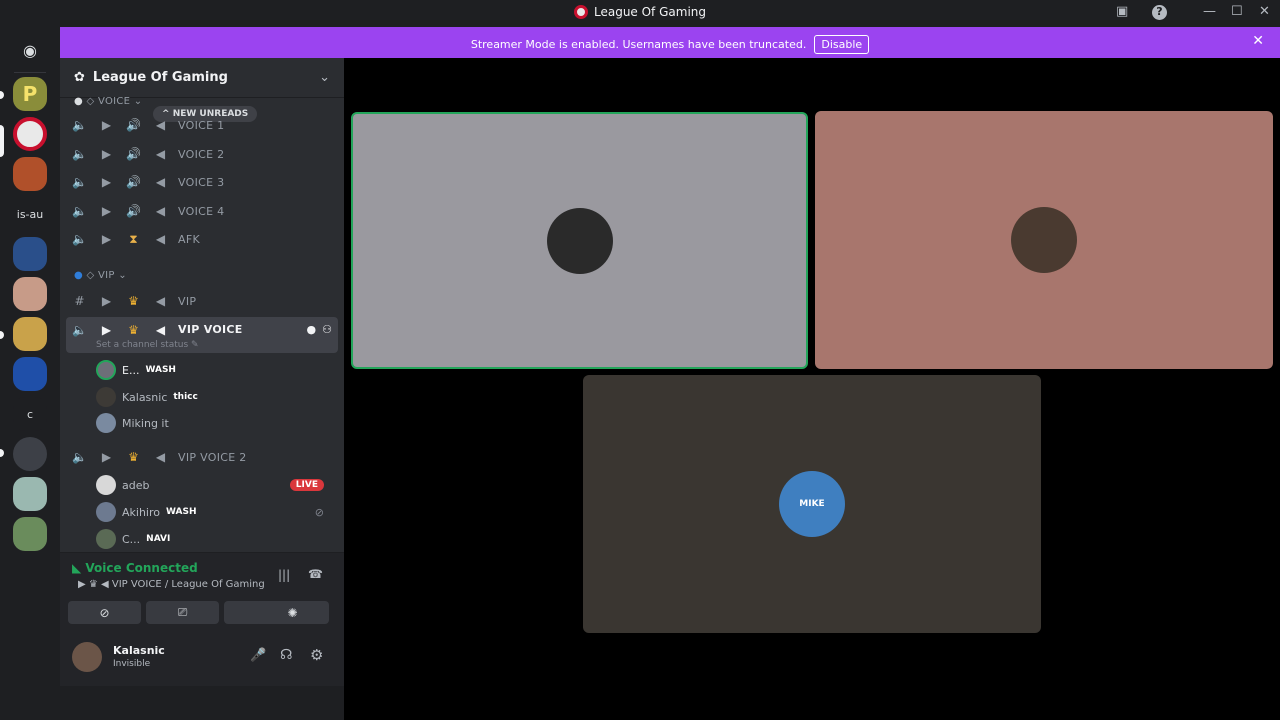  I want to click on video-tile: MIKE, so click(812, 504).